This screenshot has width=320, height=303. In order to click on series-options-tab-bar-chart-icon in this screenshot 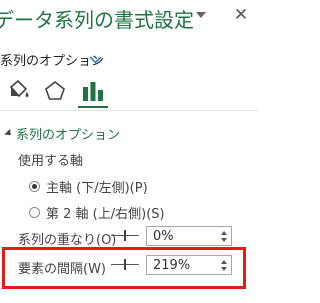, I will do `click(93, 91)`.